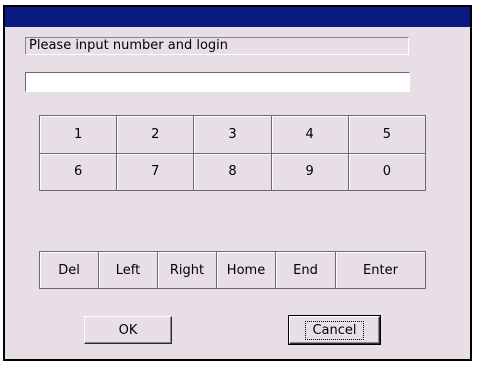 The image size is (477, 365). Describe the element at coordinates (128, 270) in the screenshot. I see `left-button: Left` at that location.